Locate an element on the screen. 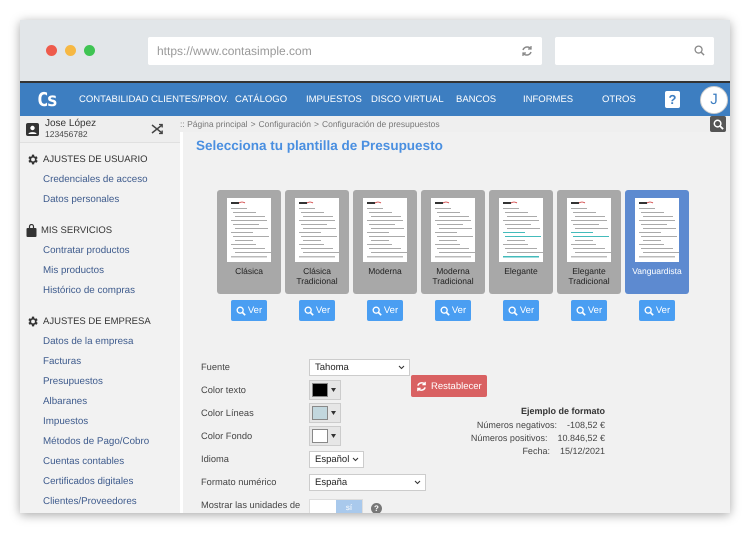 This screenshot has width=750, height=539. template-card: Elegante Tradicional is located at coordinates (589, 242).